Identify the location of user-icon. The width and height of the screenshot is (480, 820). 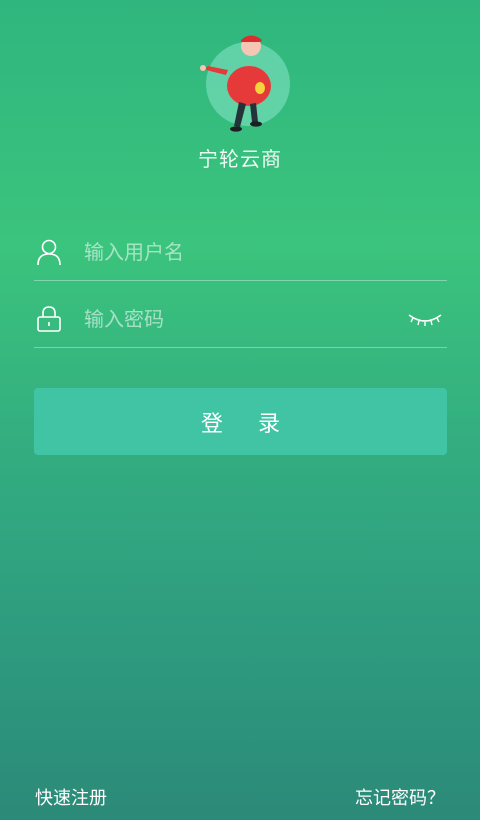
(49, 252).